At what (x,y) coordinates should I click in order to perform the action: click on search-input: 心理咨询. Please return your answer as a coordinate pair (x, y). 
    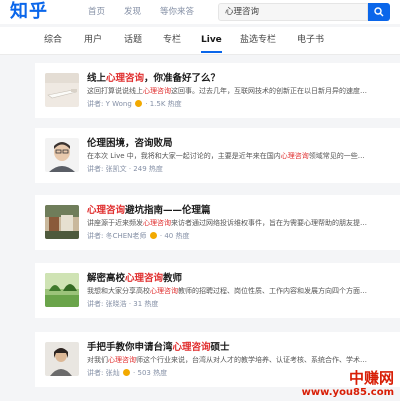
    Looking at the image, I should click on (293, 12).